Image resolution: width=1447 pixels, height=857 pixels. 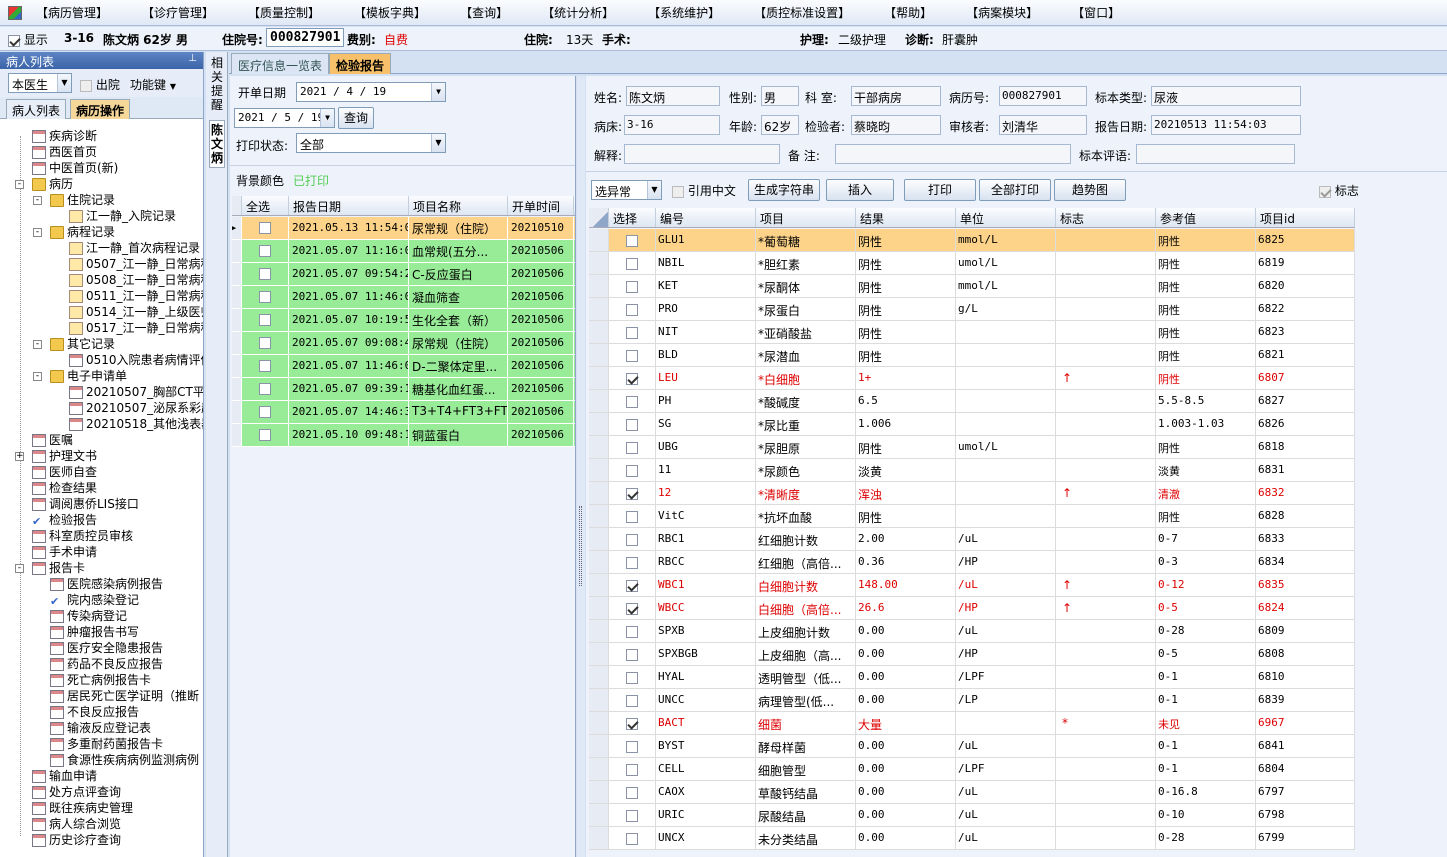 I want to click on tree-node: 疾病诊断, so click(x=64, y=136).